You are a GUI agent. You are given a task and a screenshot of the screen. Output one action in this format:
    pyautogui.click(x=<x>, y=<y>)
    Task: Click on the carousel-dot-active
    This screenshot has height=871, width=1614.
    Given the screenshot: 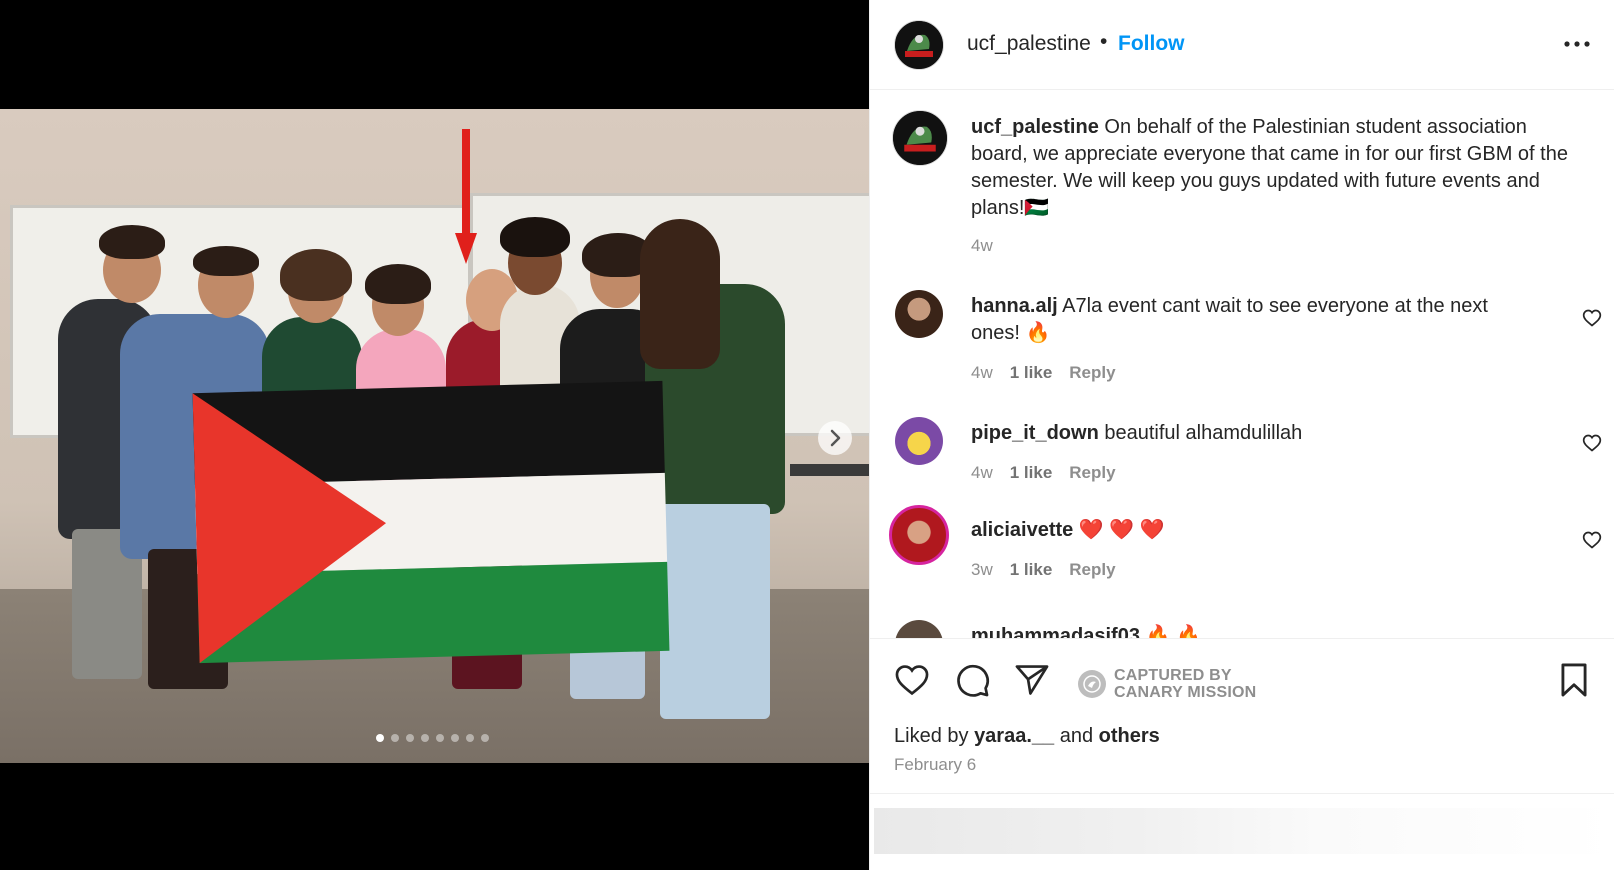 What is the action you would take?
    pyautogui.click(x=380, y=738)
    